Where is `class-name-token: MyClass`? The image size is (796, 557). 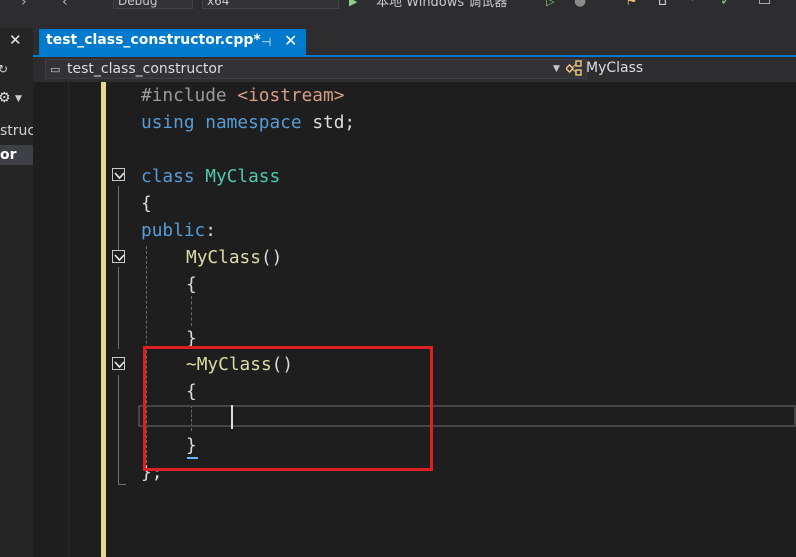 class-name-token: MyClass is located at coordinates (243, 176).